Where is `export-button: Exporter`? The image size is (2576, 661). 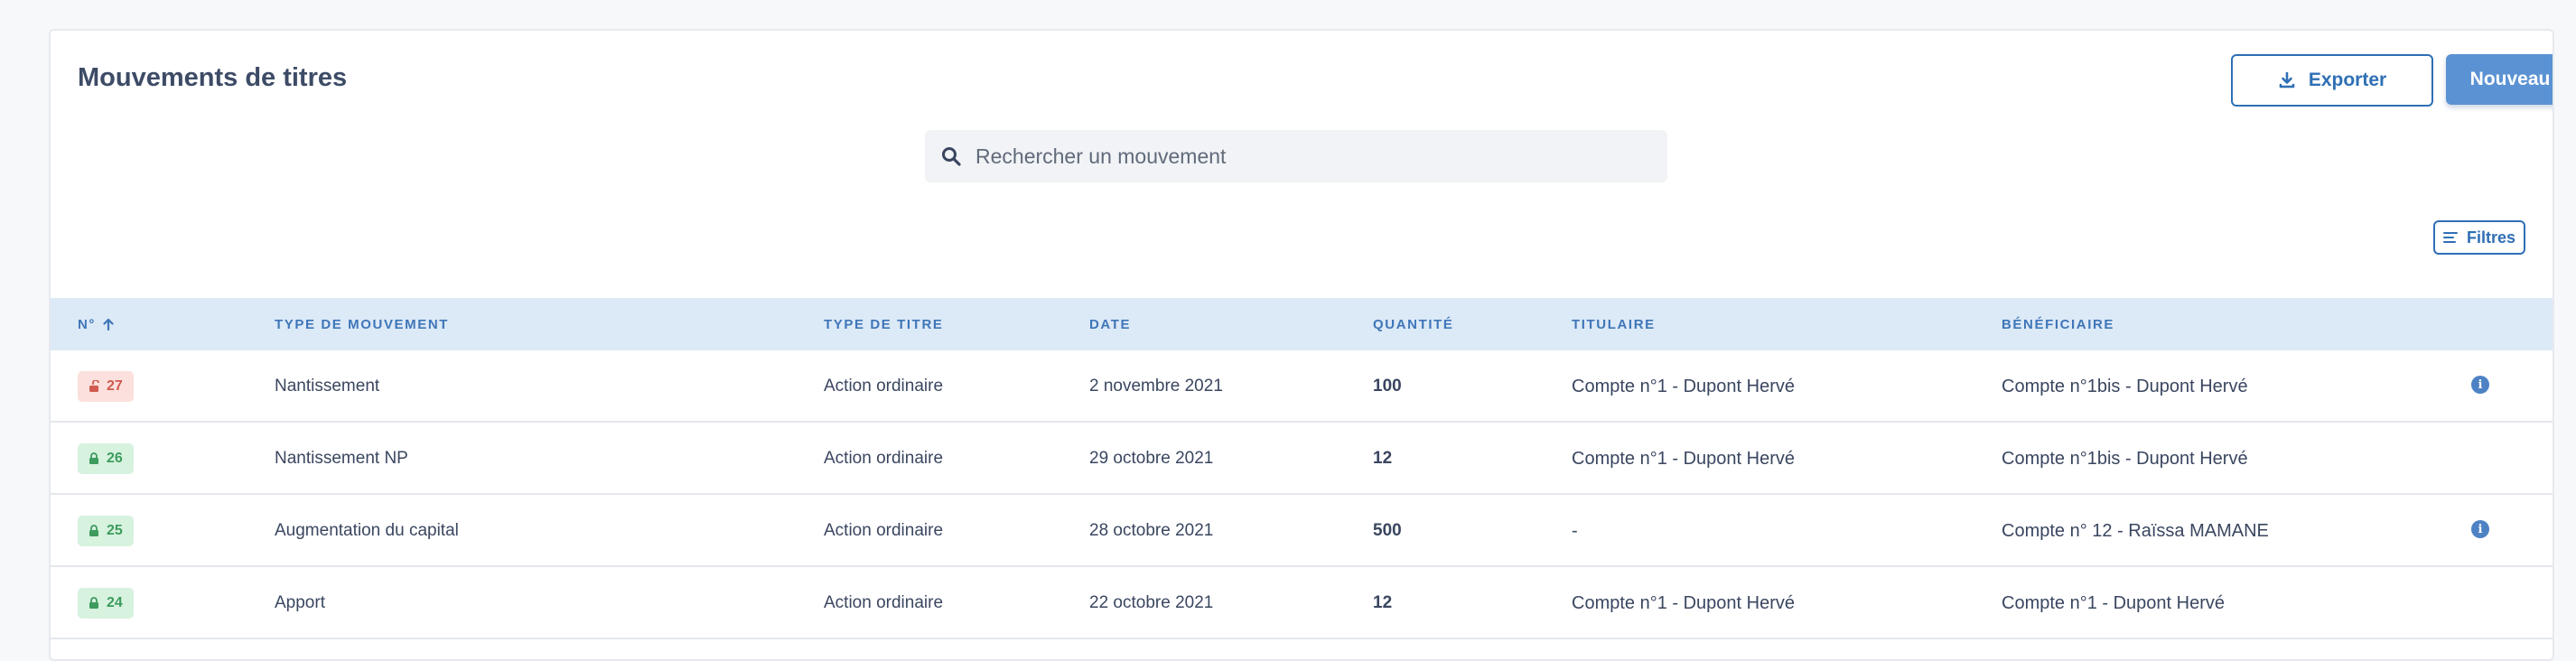
export-button: Exporter is located at coordinates (2332, 80).